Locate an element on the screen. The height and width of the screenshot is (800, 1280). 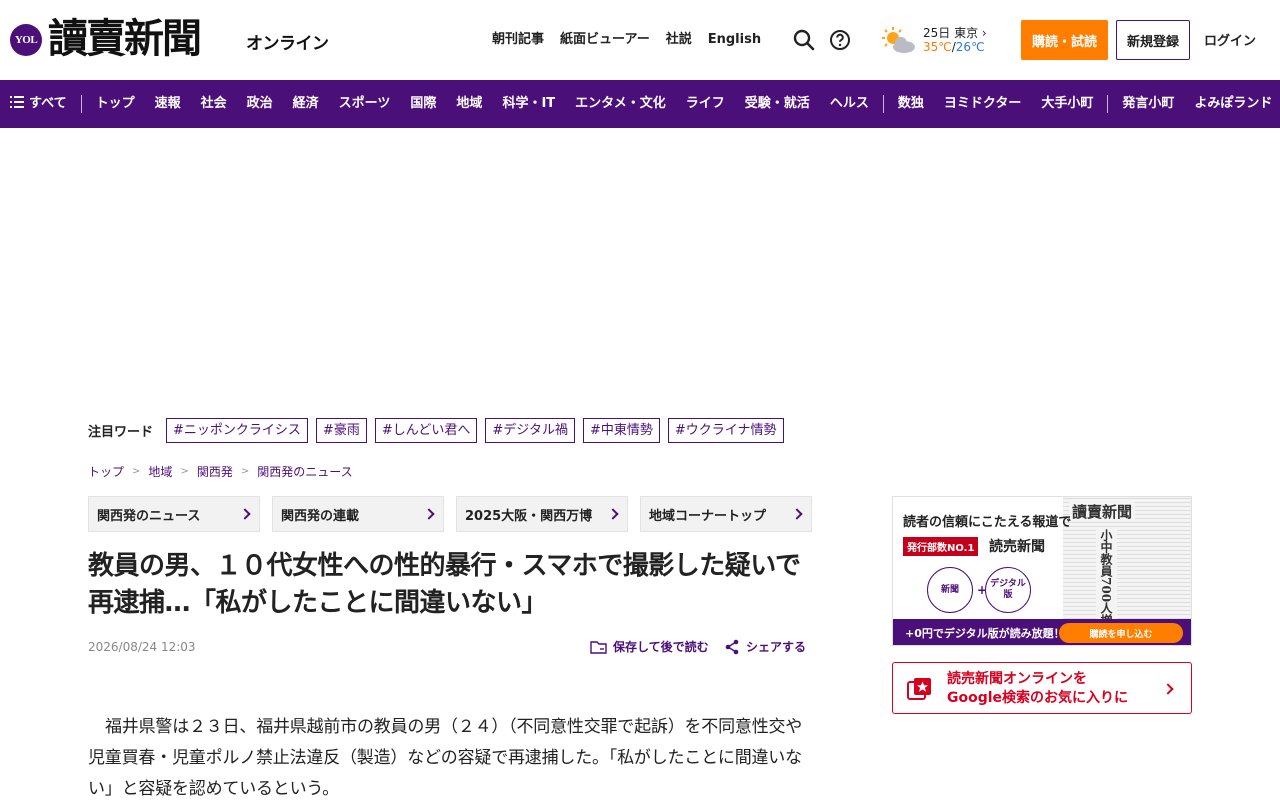
nav-life: ライフ is located at coordinates (705, 104).